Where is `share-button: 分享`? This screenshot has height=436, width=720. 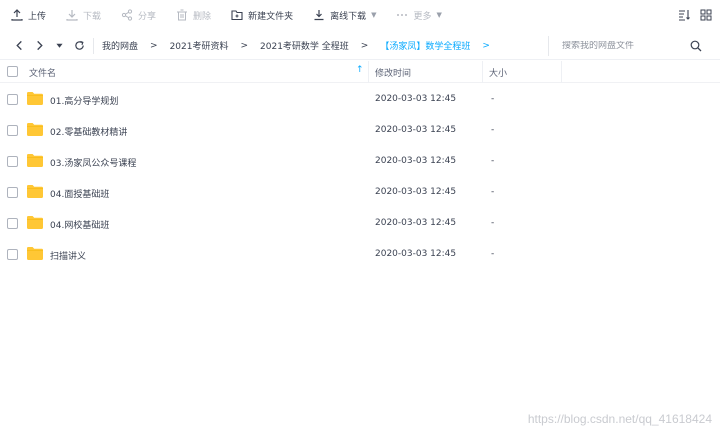
share-button: 分享 is located at coordinates (138, 15).